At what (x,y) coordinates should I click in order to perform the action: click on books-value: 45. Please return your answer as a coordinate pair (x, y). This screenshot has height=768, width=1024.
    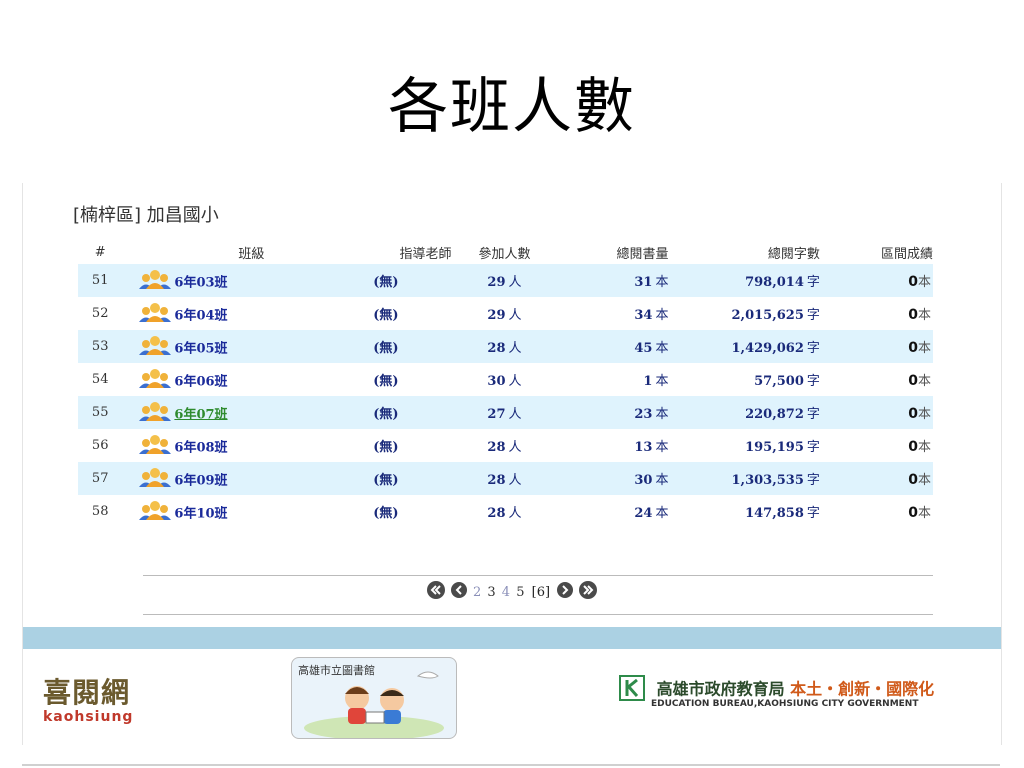
    Looking at the image, I should click on (643, 348).